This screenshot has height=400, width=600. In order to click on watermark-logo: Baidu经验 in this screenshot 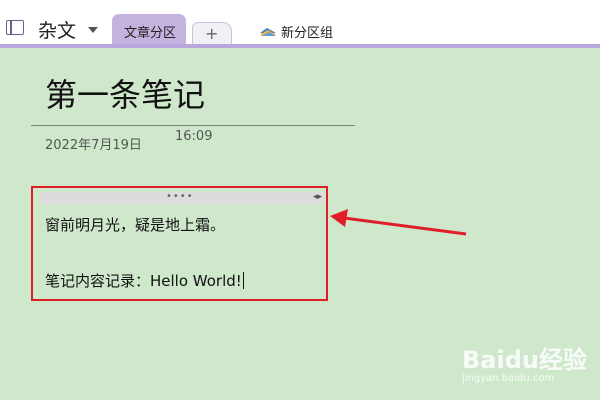, I will do `click(524, 360)`.